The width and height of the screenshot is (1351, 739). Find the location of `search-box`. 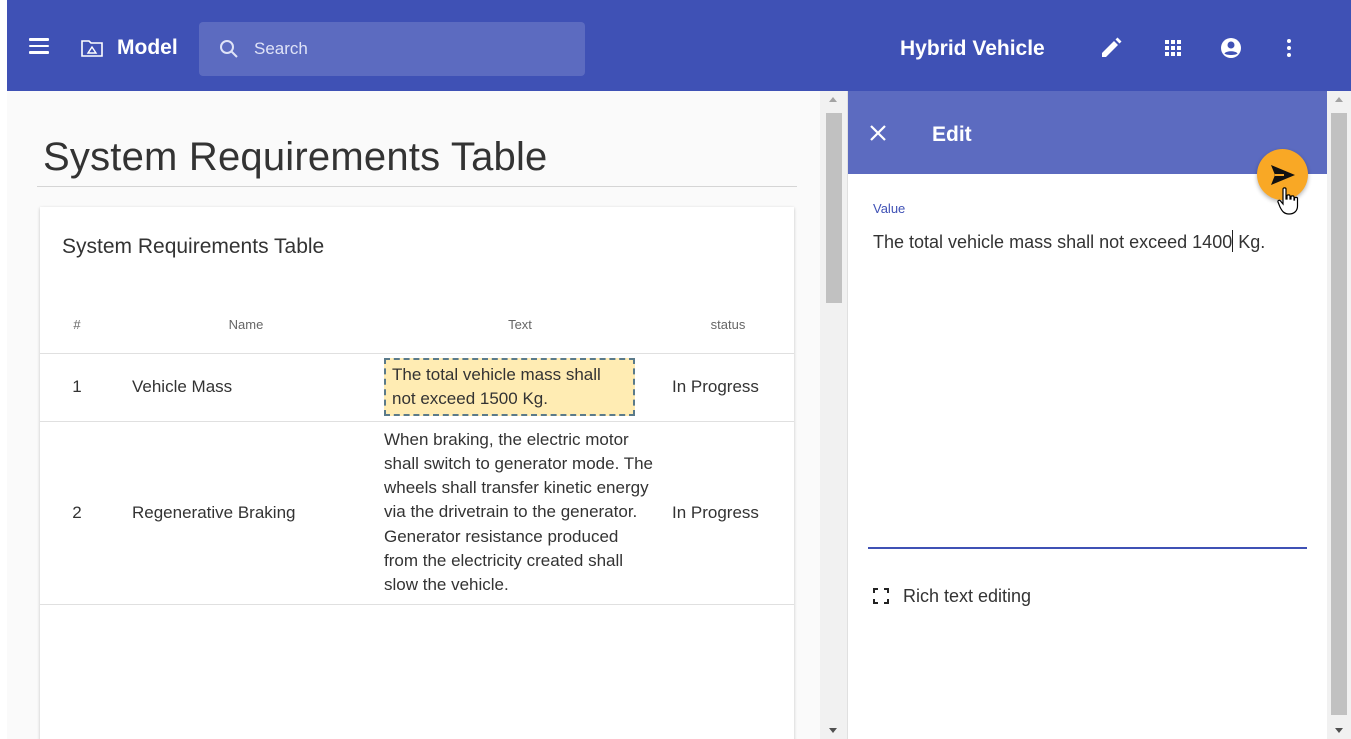

search-box is located at coordinates (392, 49).